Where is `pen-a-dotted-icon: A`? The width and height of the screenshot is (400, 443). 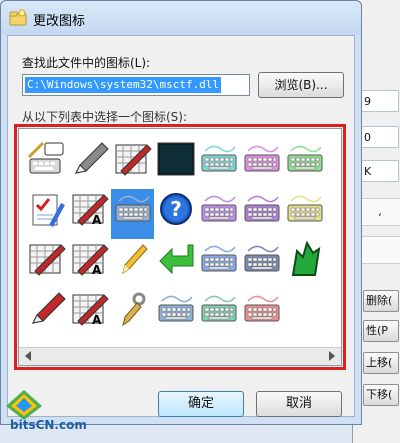
pen-a-dotted-icon: A is located at coordinates (89, 314).